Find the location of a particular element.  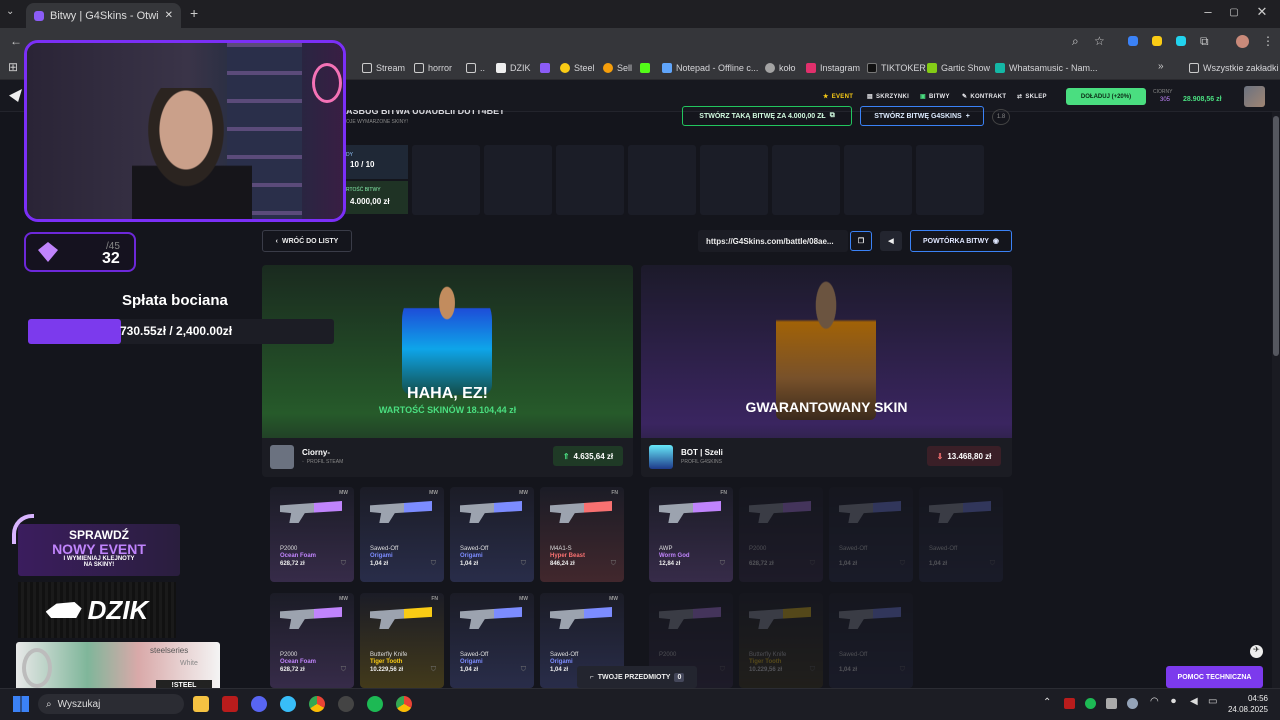

minimize-icon: – is located at coordinates (1208, 11).